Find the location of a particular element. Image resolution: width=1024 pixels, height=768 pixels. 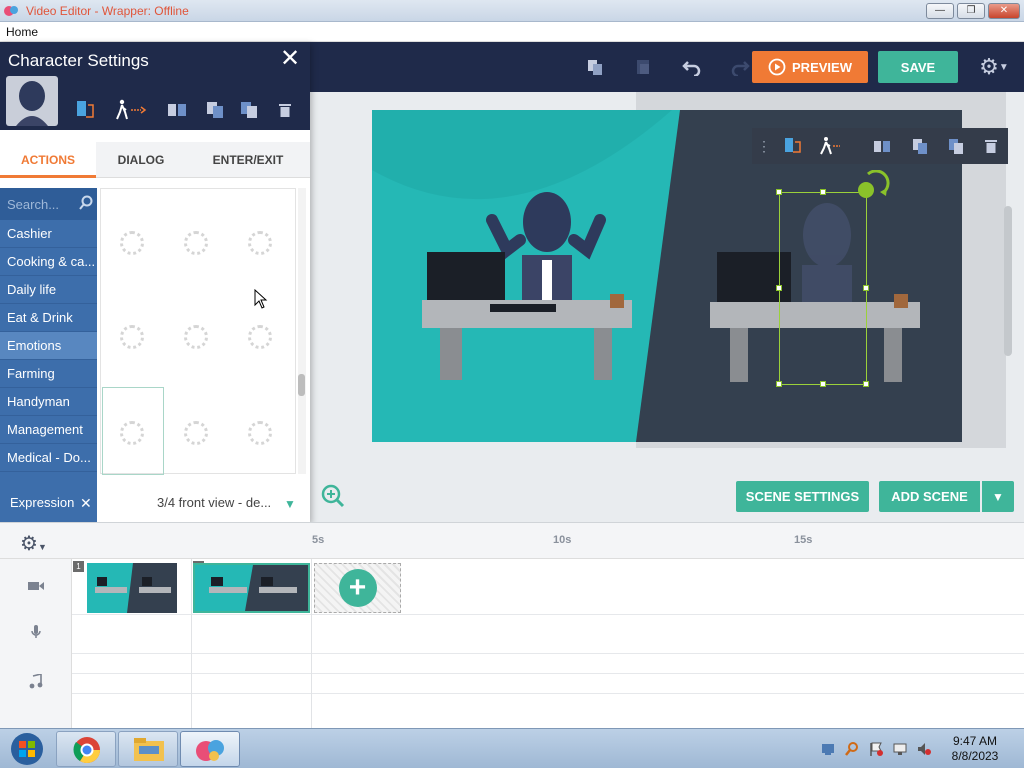

category-item-management: Management is located at coordinates (48, 430).